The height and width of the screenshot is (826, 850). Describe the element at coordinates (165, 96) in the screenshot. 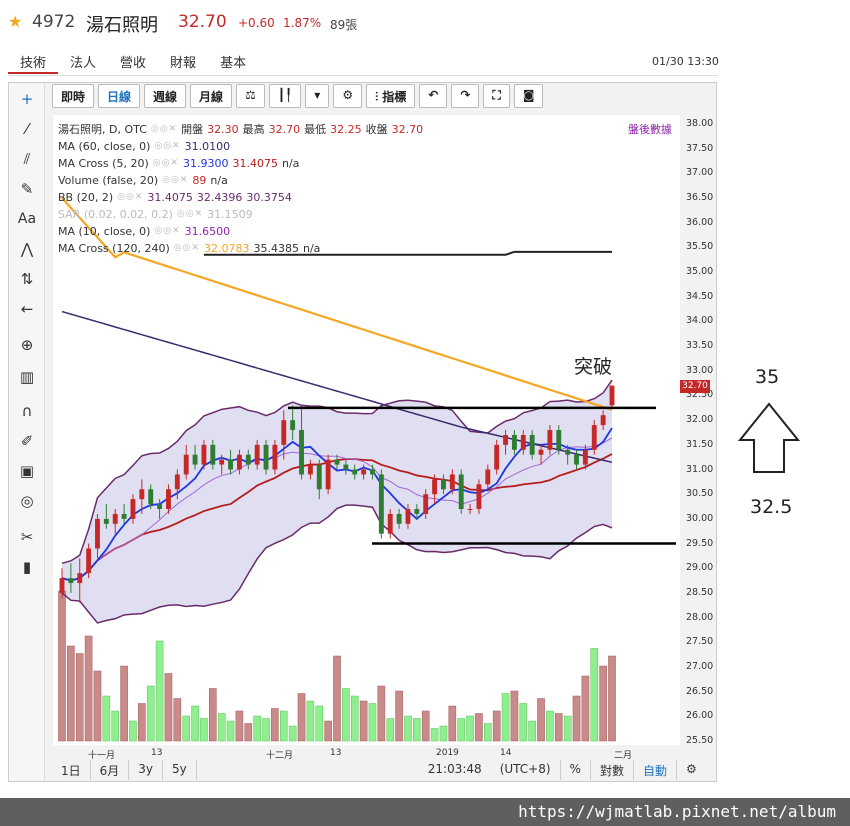

I see `weekly-button: 週線` at that location.